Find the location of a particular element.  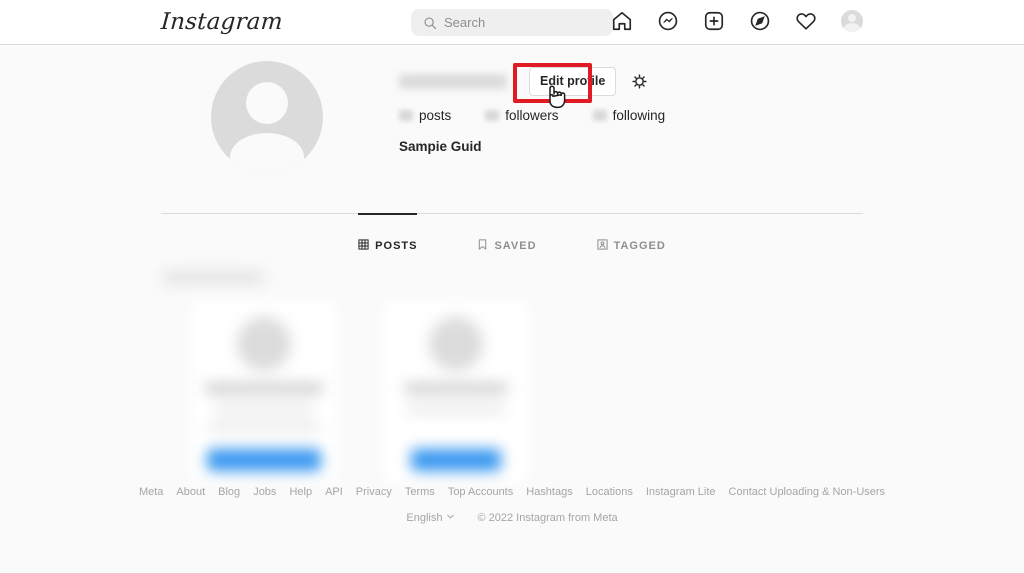

footer-link: Terms is located at coordinates (420, 492).